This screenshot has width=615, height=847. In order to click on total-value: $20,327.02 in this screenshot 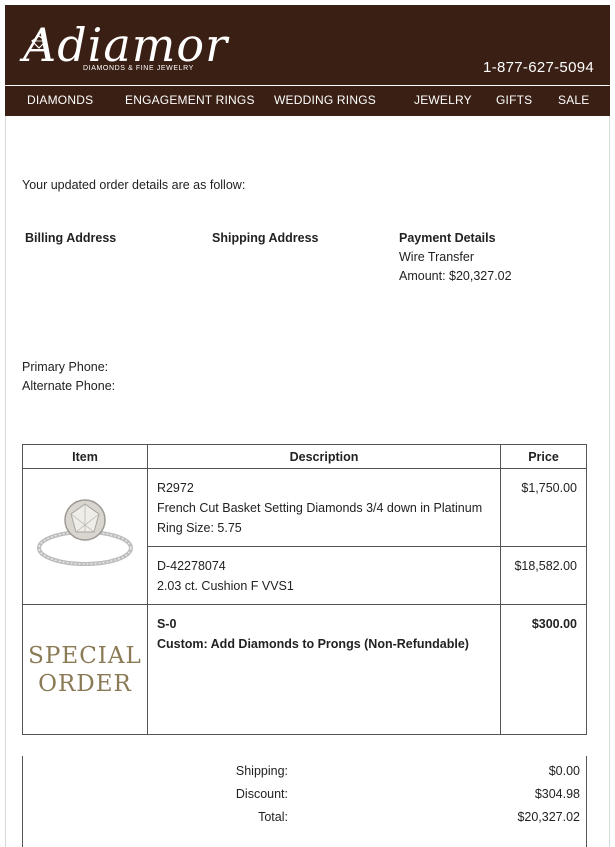, I will do `click(548, 817)`.